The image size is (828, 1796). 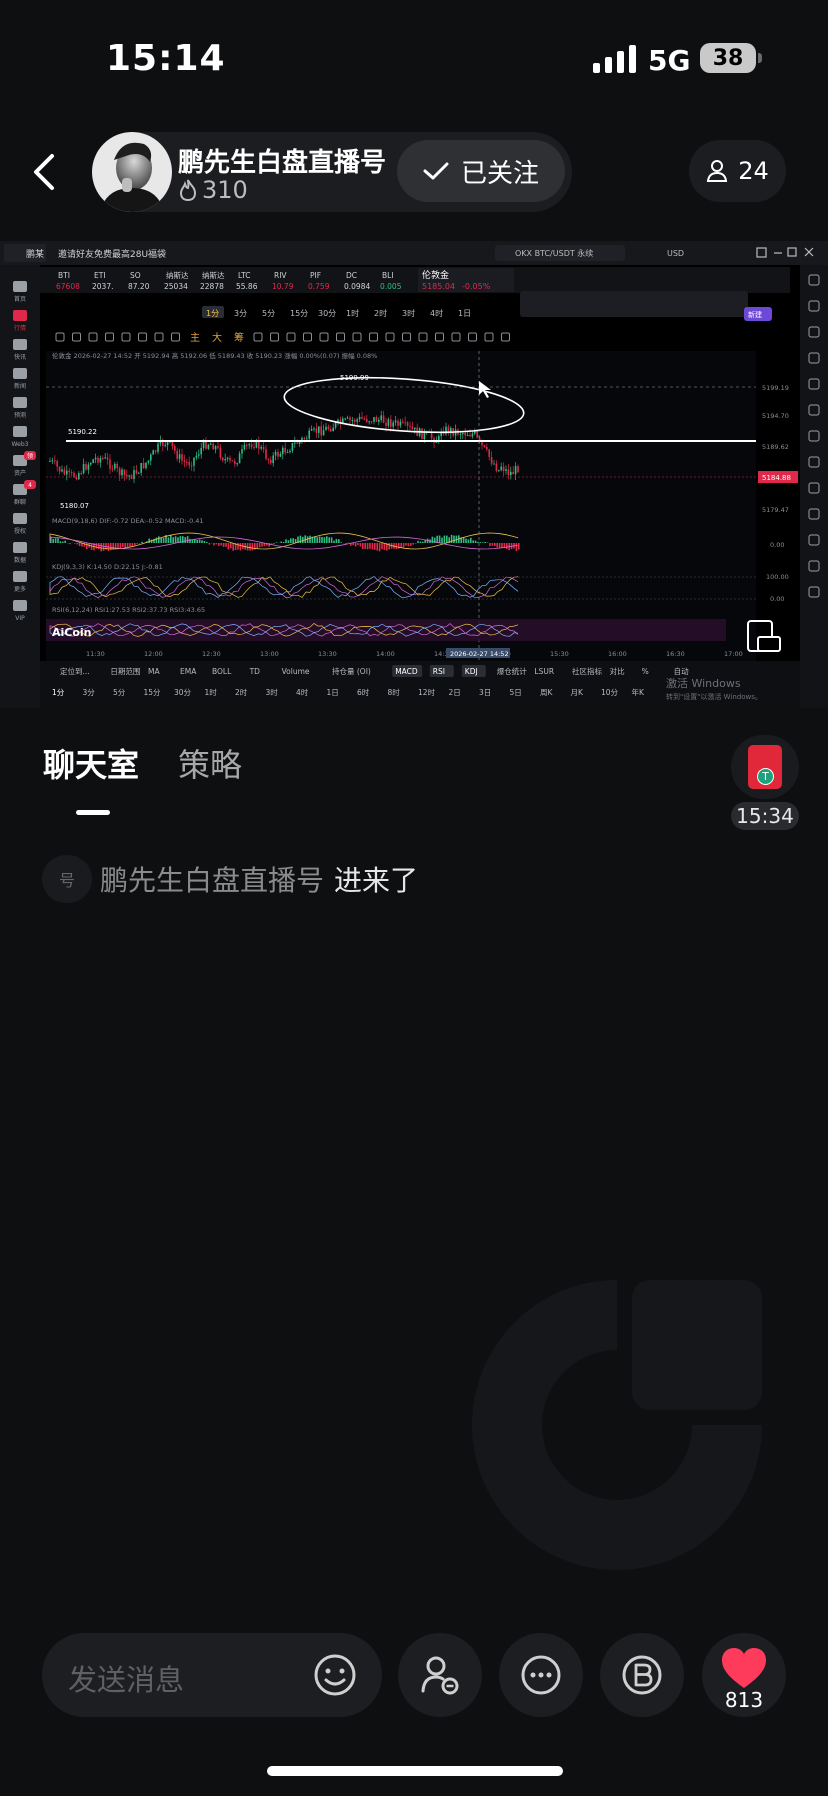 I want to click on status-time: 15:14, so click(x=166, y=58).